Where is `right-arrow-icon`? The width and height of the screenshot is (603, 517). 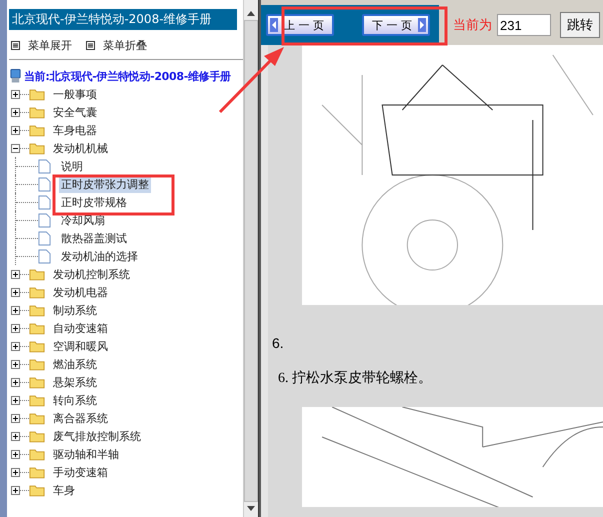
right-arrow-icon is located at coordinates (422, 25).